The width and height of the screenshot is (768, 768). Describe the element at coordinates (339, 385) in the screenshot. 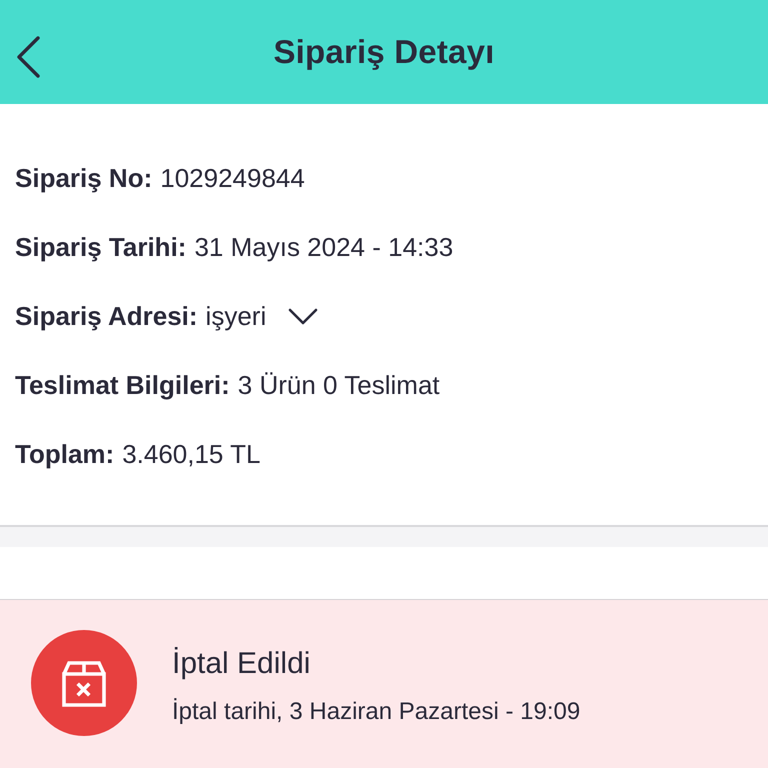

I see `info-value: 3 Ürün 0 Teslimat` at that location.